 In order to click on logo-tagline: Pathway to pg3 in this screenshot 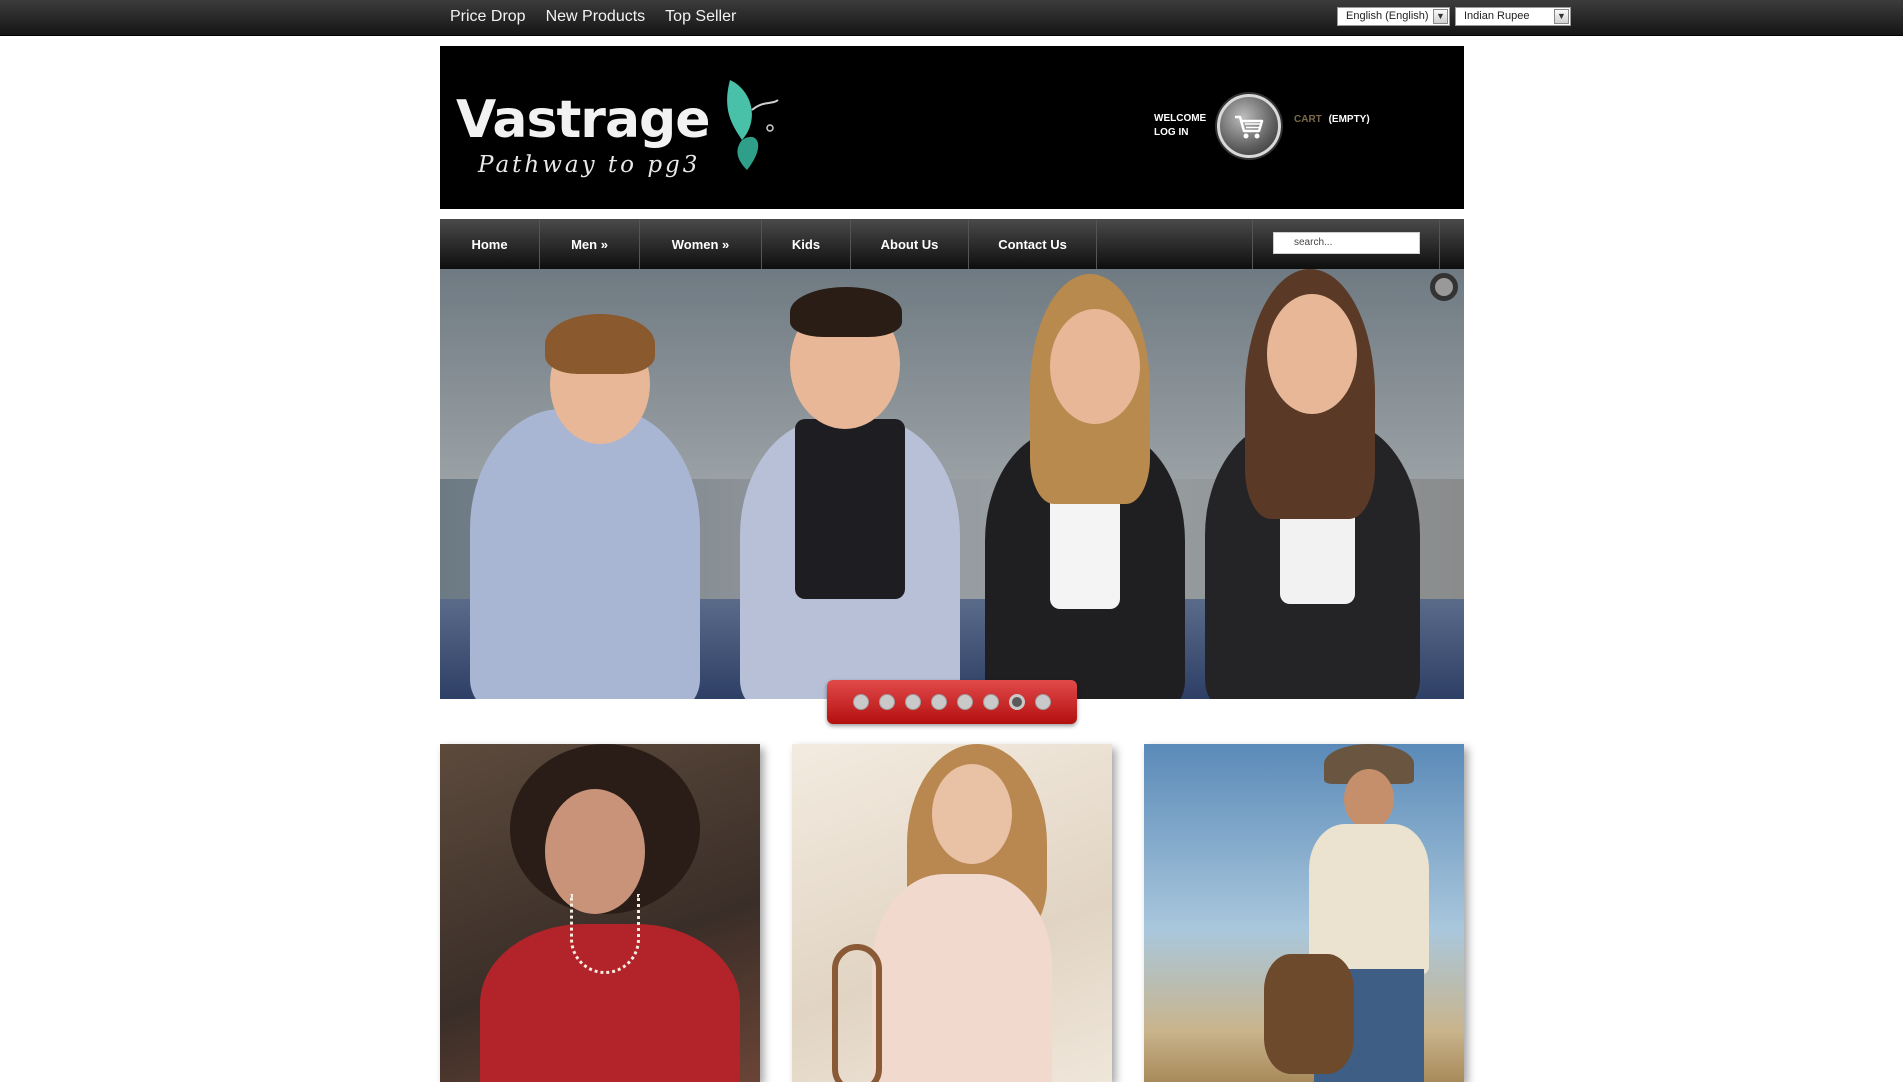, I will do `click(589, 165)`.